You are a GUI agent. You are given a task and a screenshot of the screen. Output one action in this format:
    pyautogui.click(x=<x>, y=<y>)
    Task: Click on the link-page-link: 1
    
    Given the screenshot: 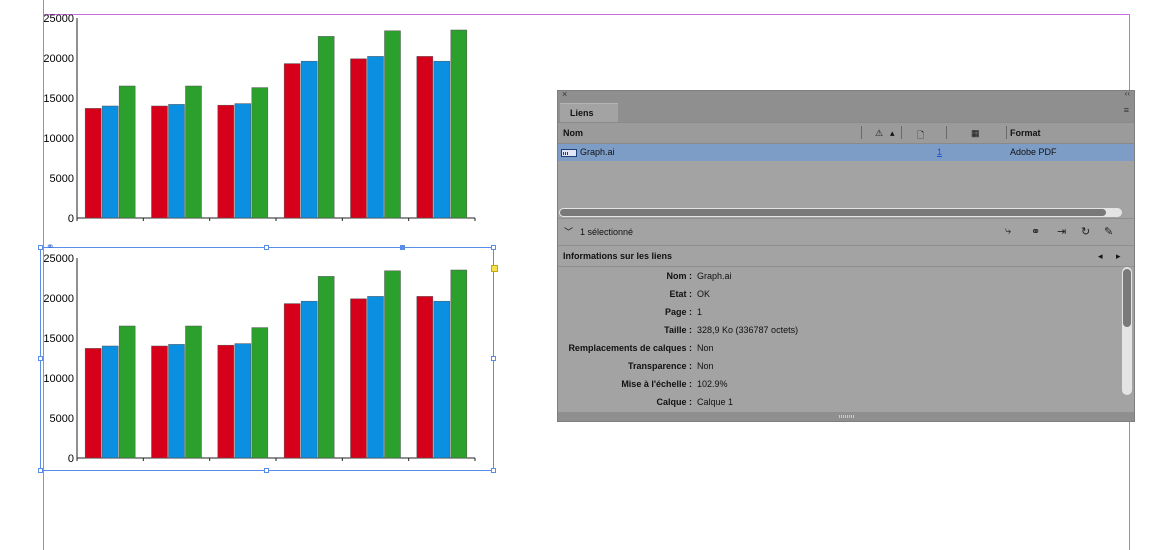 What is the action you would take?
    pyautogui.click(x=939, y=152)
    